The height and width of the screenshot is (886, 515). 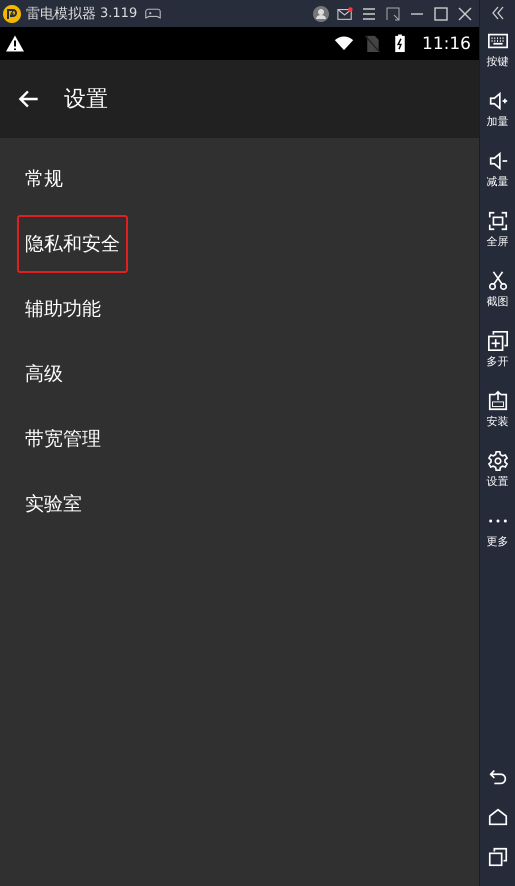 What do you see at coordinates (369, 14) in the screenshot?
I see `menu-icon` at bounding box center [369, 14].